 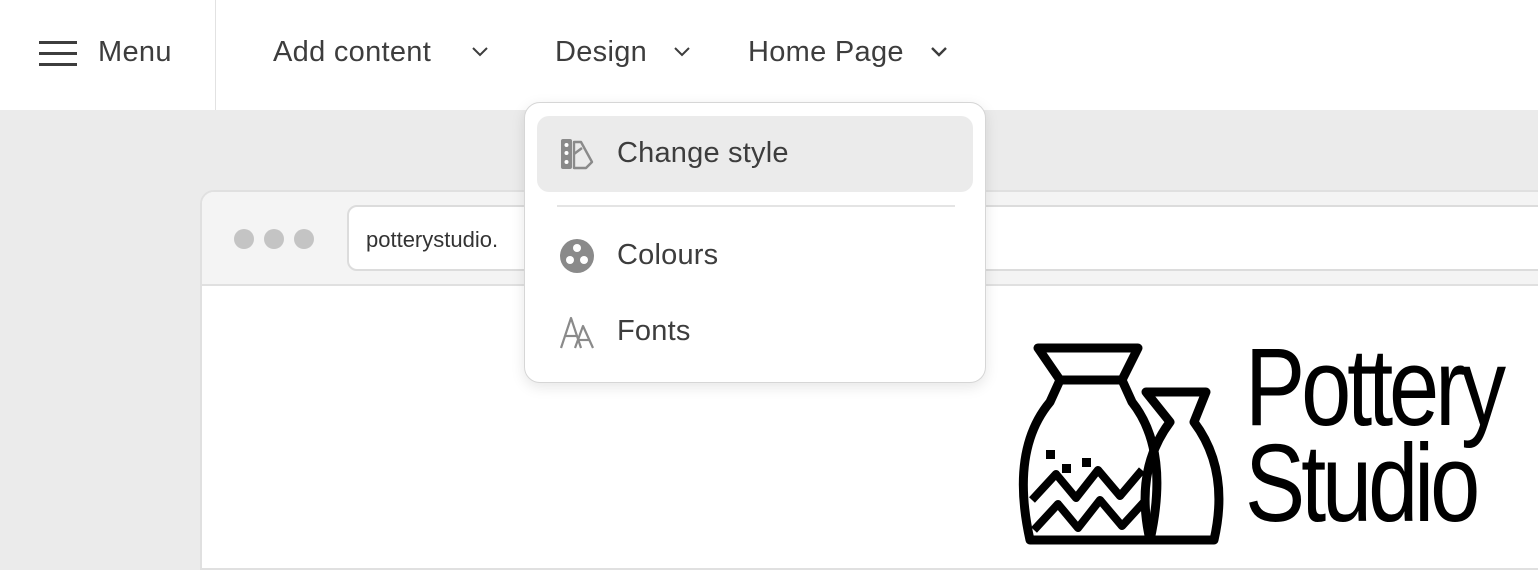 I want to click on add-content-label: Add content, so click(x=352, y=52).